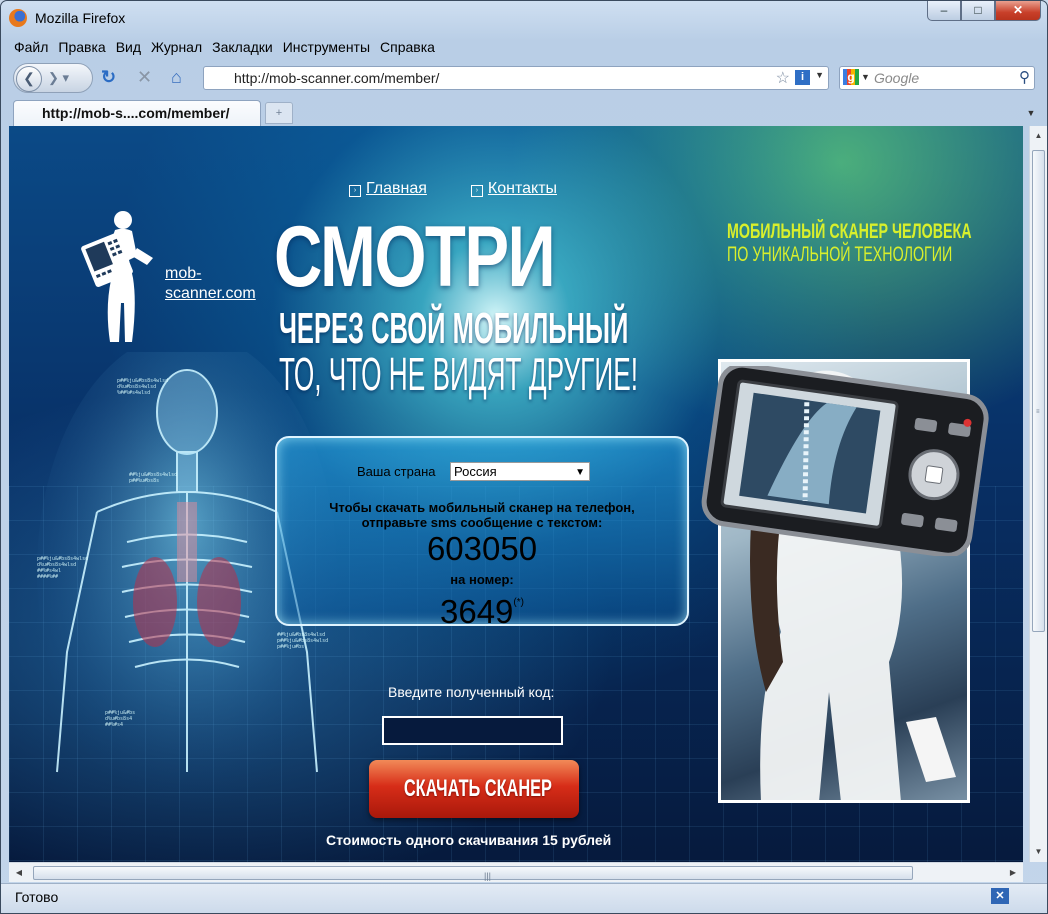 Image resolution: width=1048 pixels, height=914 pixels. What do you see at coordinates (1000, 896) in the screenshot?
I see `addon-status-icon: ✕` at bounding box center [1000, 896].